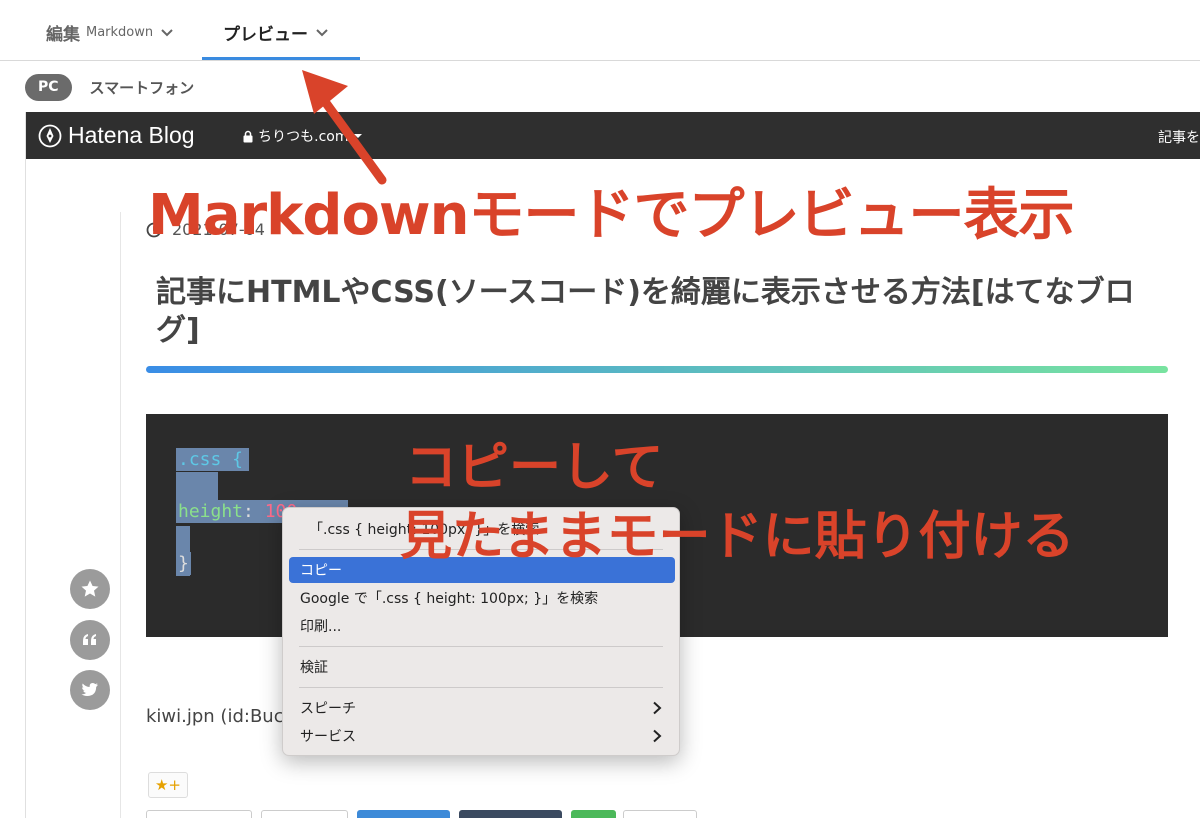 Image resolution: width=1200 pixels, height=818 pixels. Describe the element at coordinates (131, 135) in the screenshot. I see `hatena-logo-text: Hatena Blog` at that location.